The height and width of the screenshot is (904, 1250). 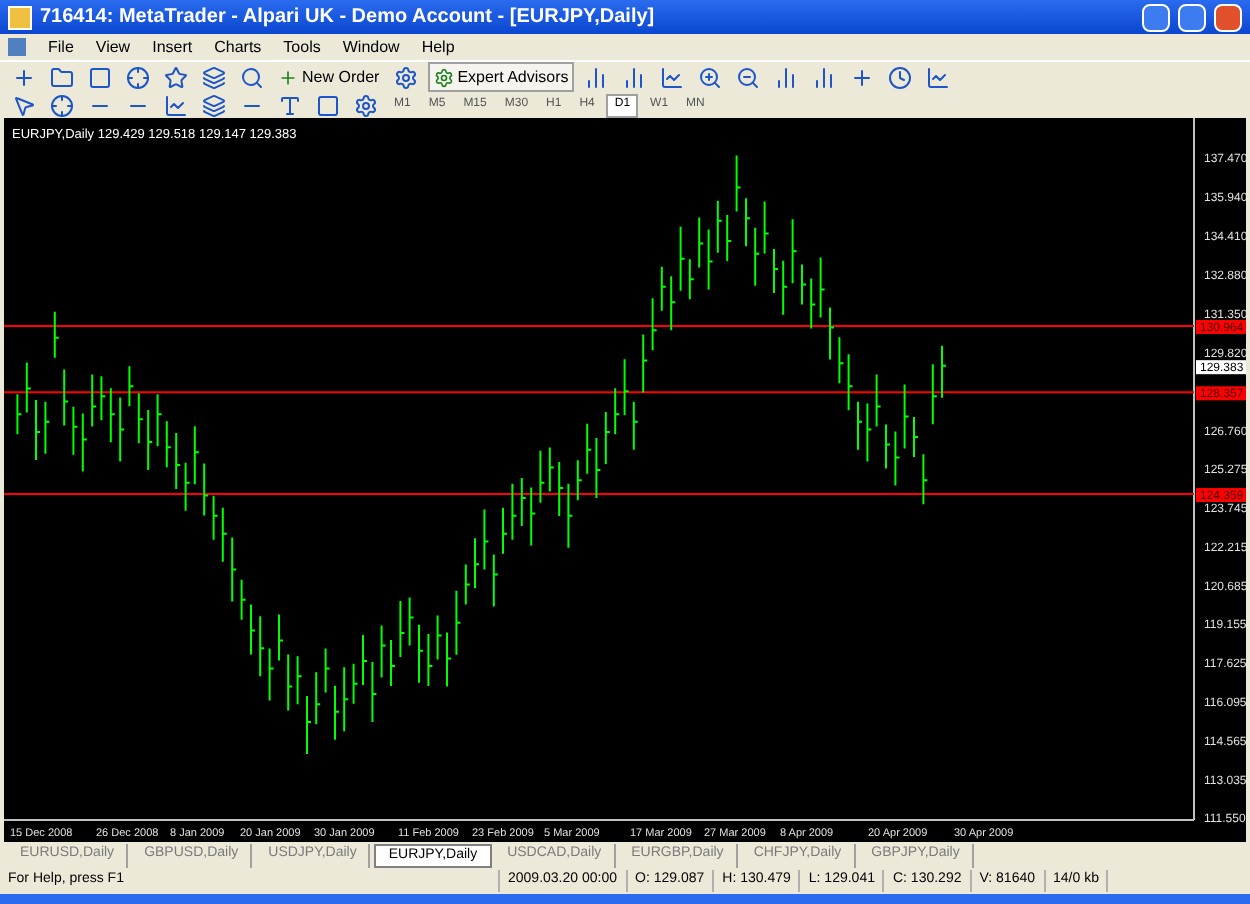 What do you see at coordinates (501, 77) in the screenshot?
I see `expert-advisors-button: Expert Advisors` at bounding box center [501, 77].